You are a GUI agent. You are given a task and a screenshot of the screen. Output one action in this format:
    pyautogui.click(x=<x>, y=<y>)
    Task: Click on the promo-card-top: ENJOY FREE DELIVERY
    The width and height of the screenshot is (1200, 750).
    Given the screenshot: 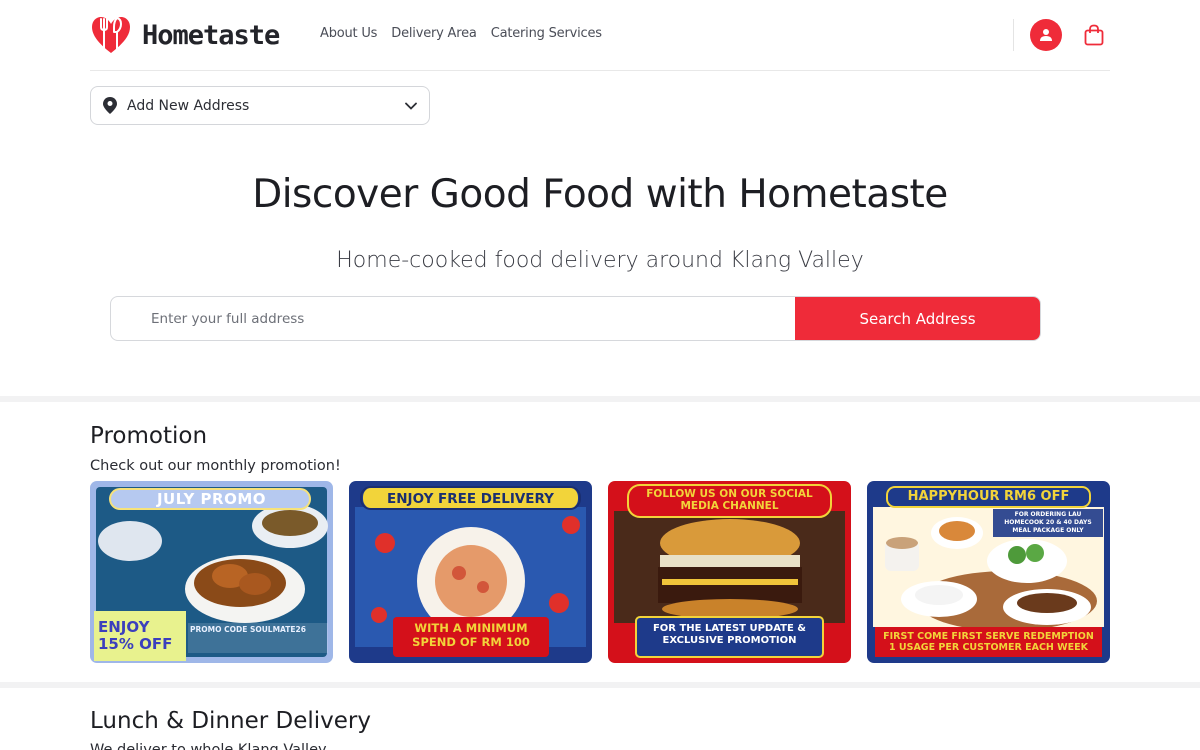 What is the action you would take?
    pyautogui.click(x=470, y=499)
    